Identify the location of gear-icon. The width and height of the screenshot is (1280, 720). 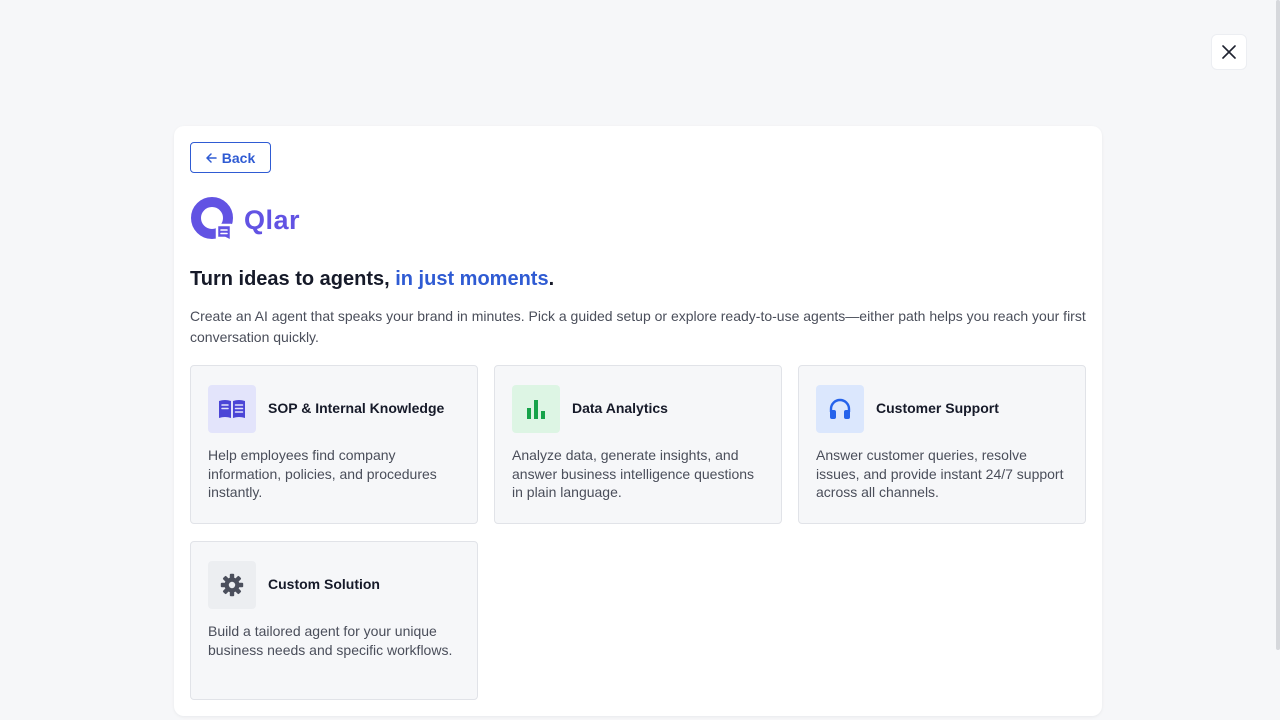
(232, 585).